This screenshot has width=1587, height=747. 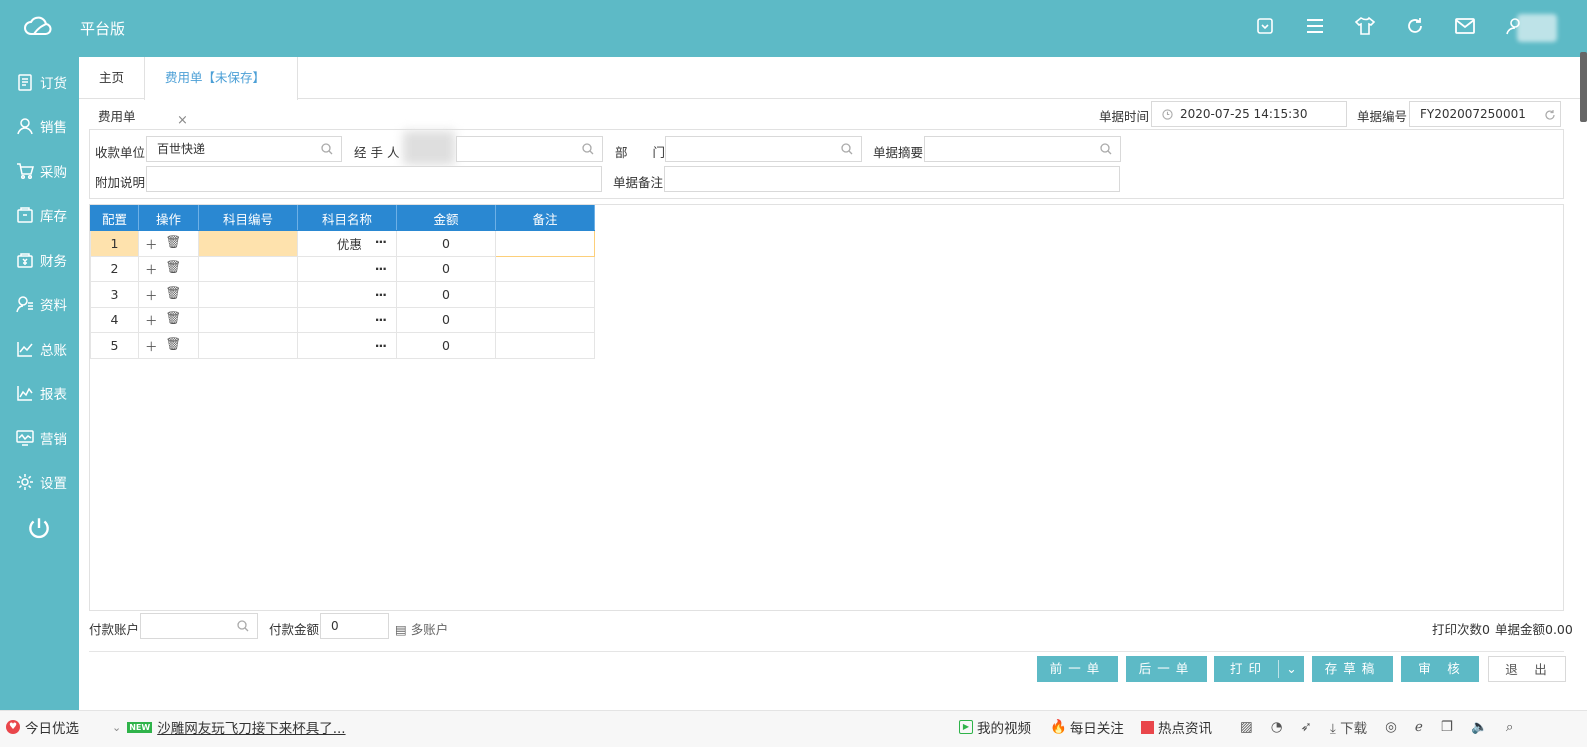 I want to click on audit-button: 审 核, so click(x=1440, y=669).